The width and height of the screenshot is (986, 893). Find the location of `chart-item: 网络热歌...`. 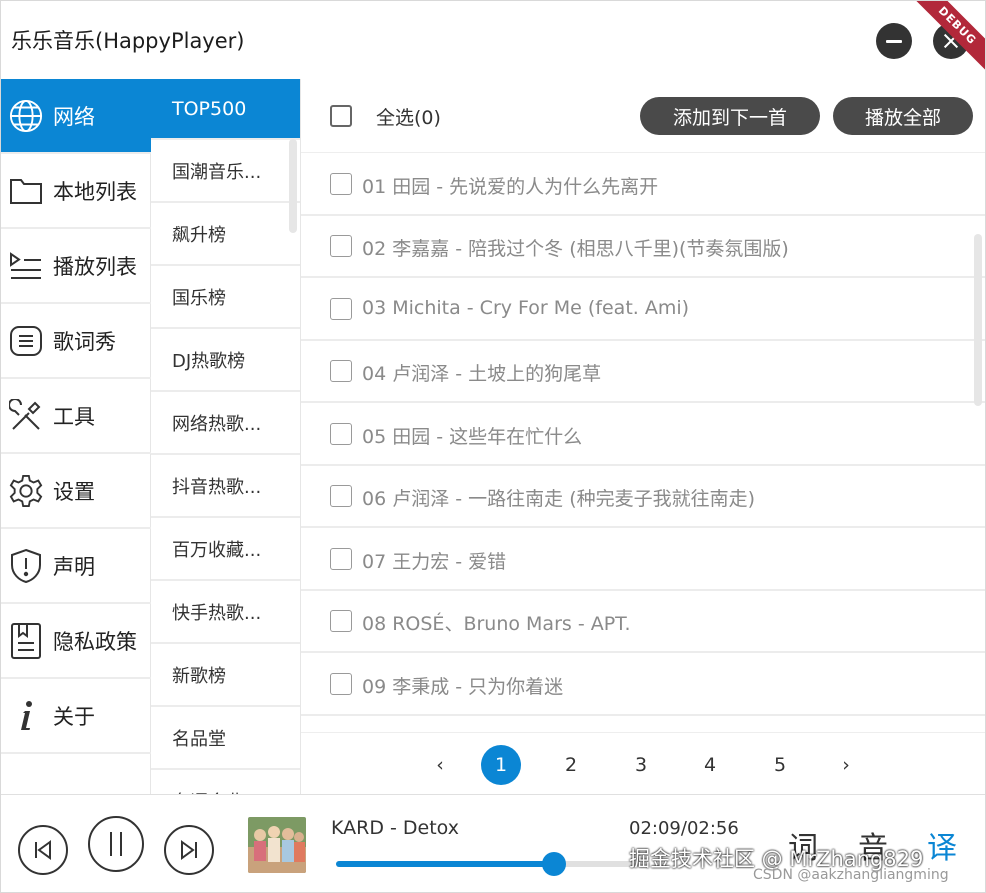

chart-item: 网络热歌... is located at coordinates (225, 423).